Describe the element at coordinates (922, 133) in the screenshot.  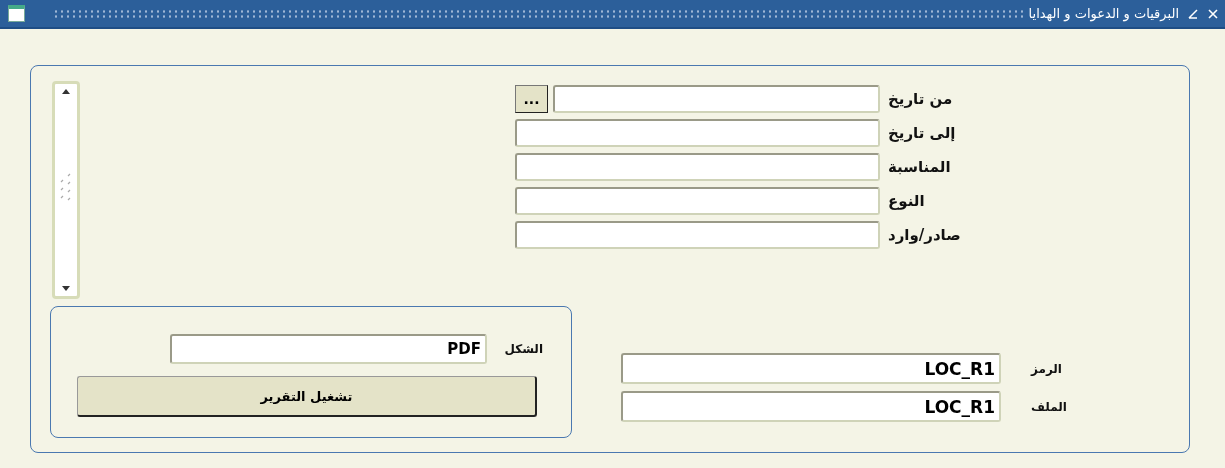
I see `field-label: إلى تاريخ` at that location.